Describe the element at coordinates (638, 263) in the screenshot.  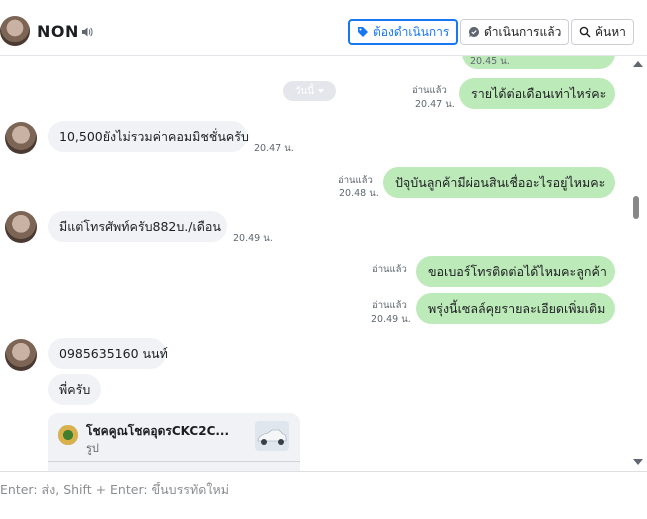
I see `chat-scrollbar` at that location.